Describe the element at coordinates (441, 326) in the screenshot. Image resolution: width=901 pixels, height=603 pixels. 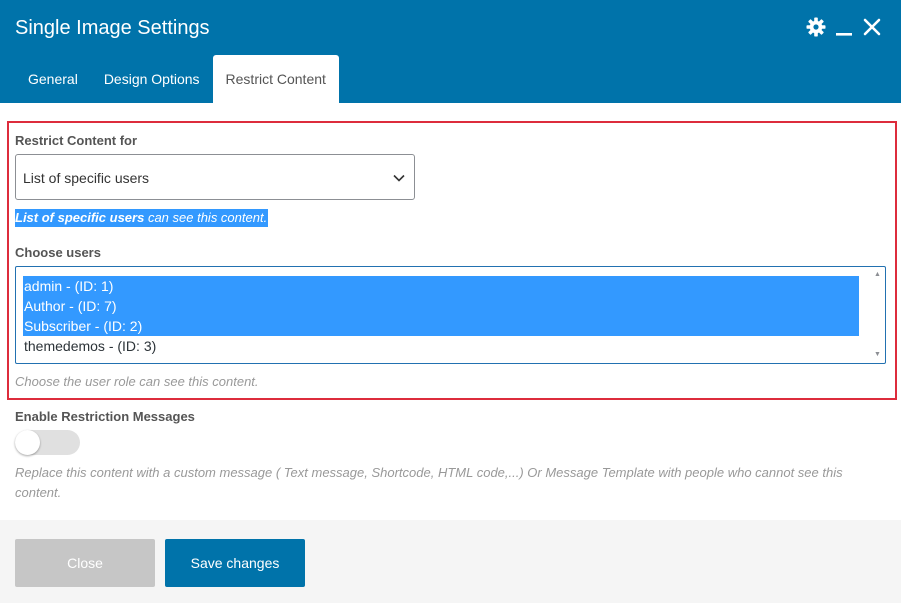
I see `user-option: Subscriber - (ID: 2)` at that location.